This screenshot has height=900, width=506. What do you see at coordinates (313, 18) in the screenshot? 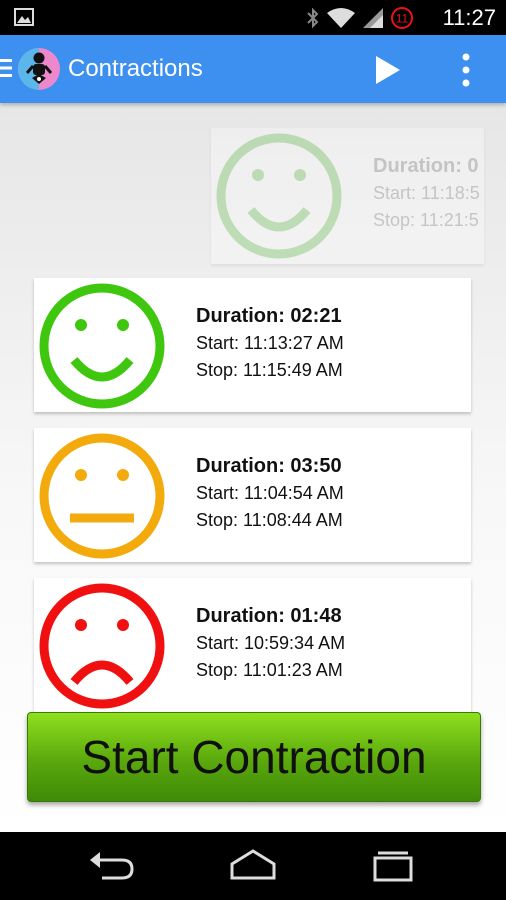
I see `bluetooth-icon` at bounding box center [313, 18].